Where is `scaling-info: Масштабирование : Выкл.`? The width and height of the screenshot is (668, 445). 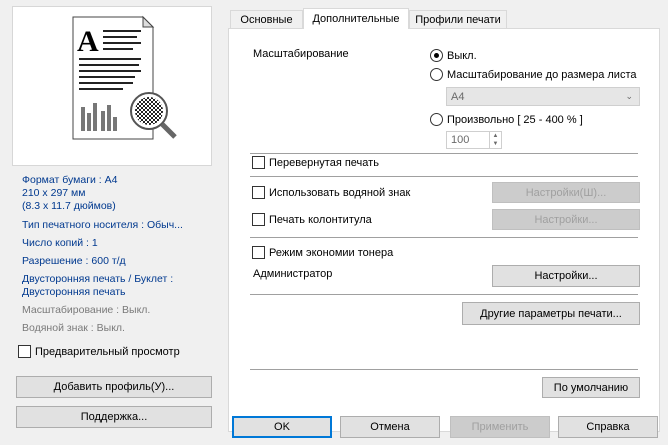 scaling-info: Масштабирование : Выкл. is located at coordinates (86, 310).